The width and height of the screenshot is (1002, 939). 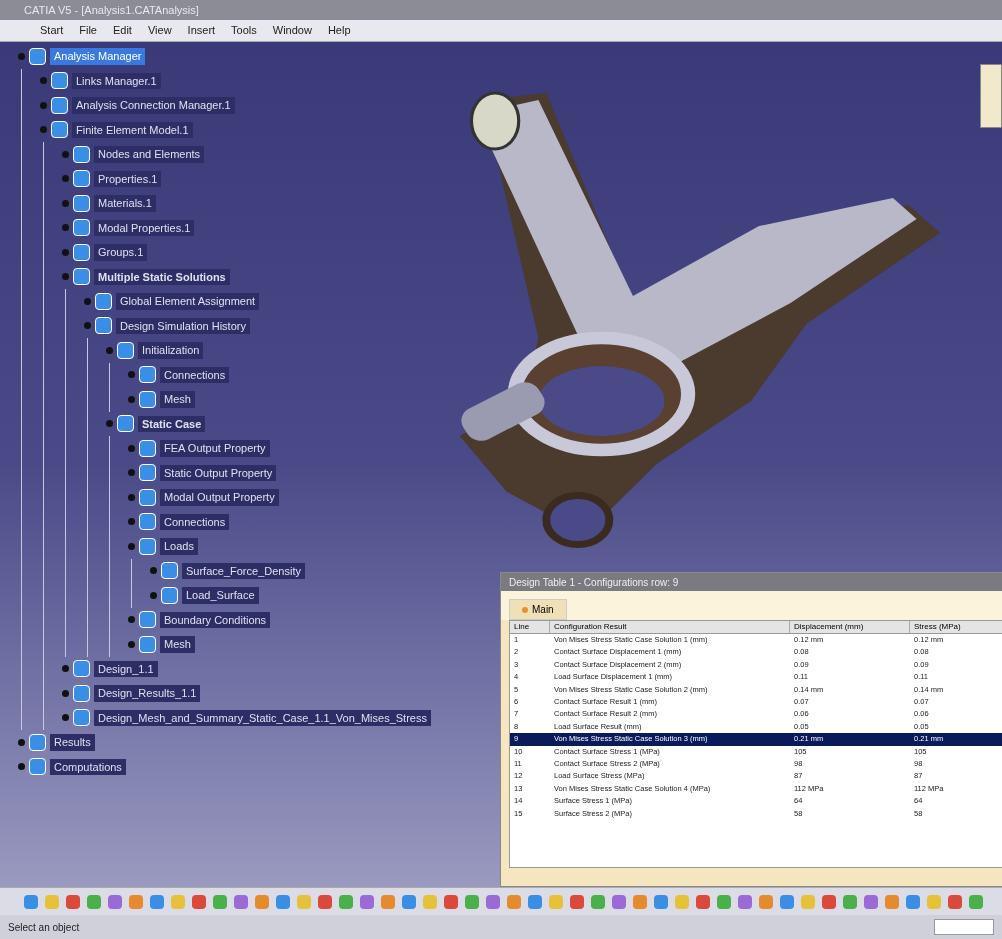 What do you see at coordinates (670, 627) in the screenshot?
I see `column-header: Configuration Result` at bounding box center [670, 627].